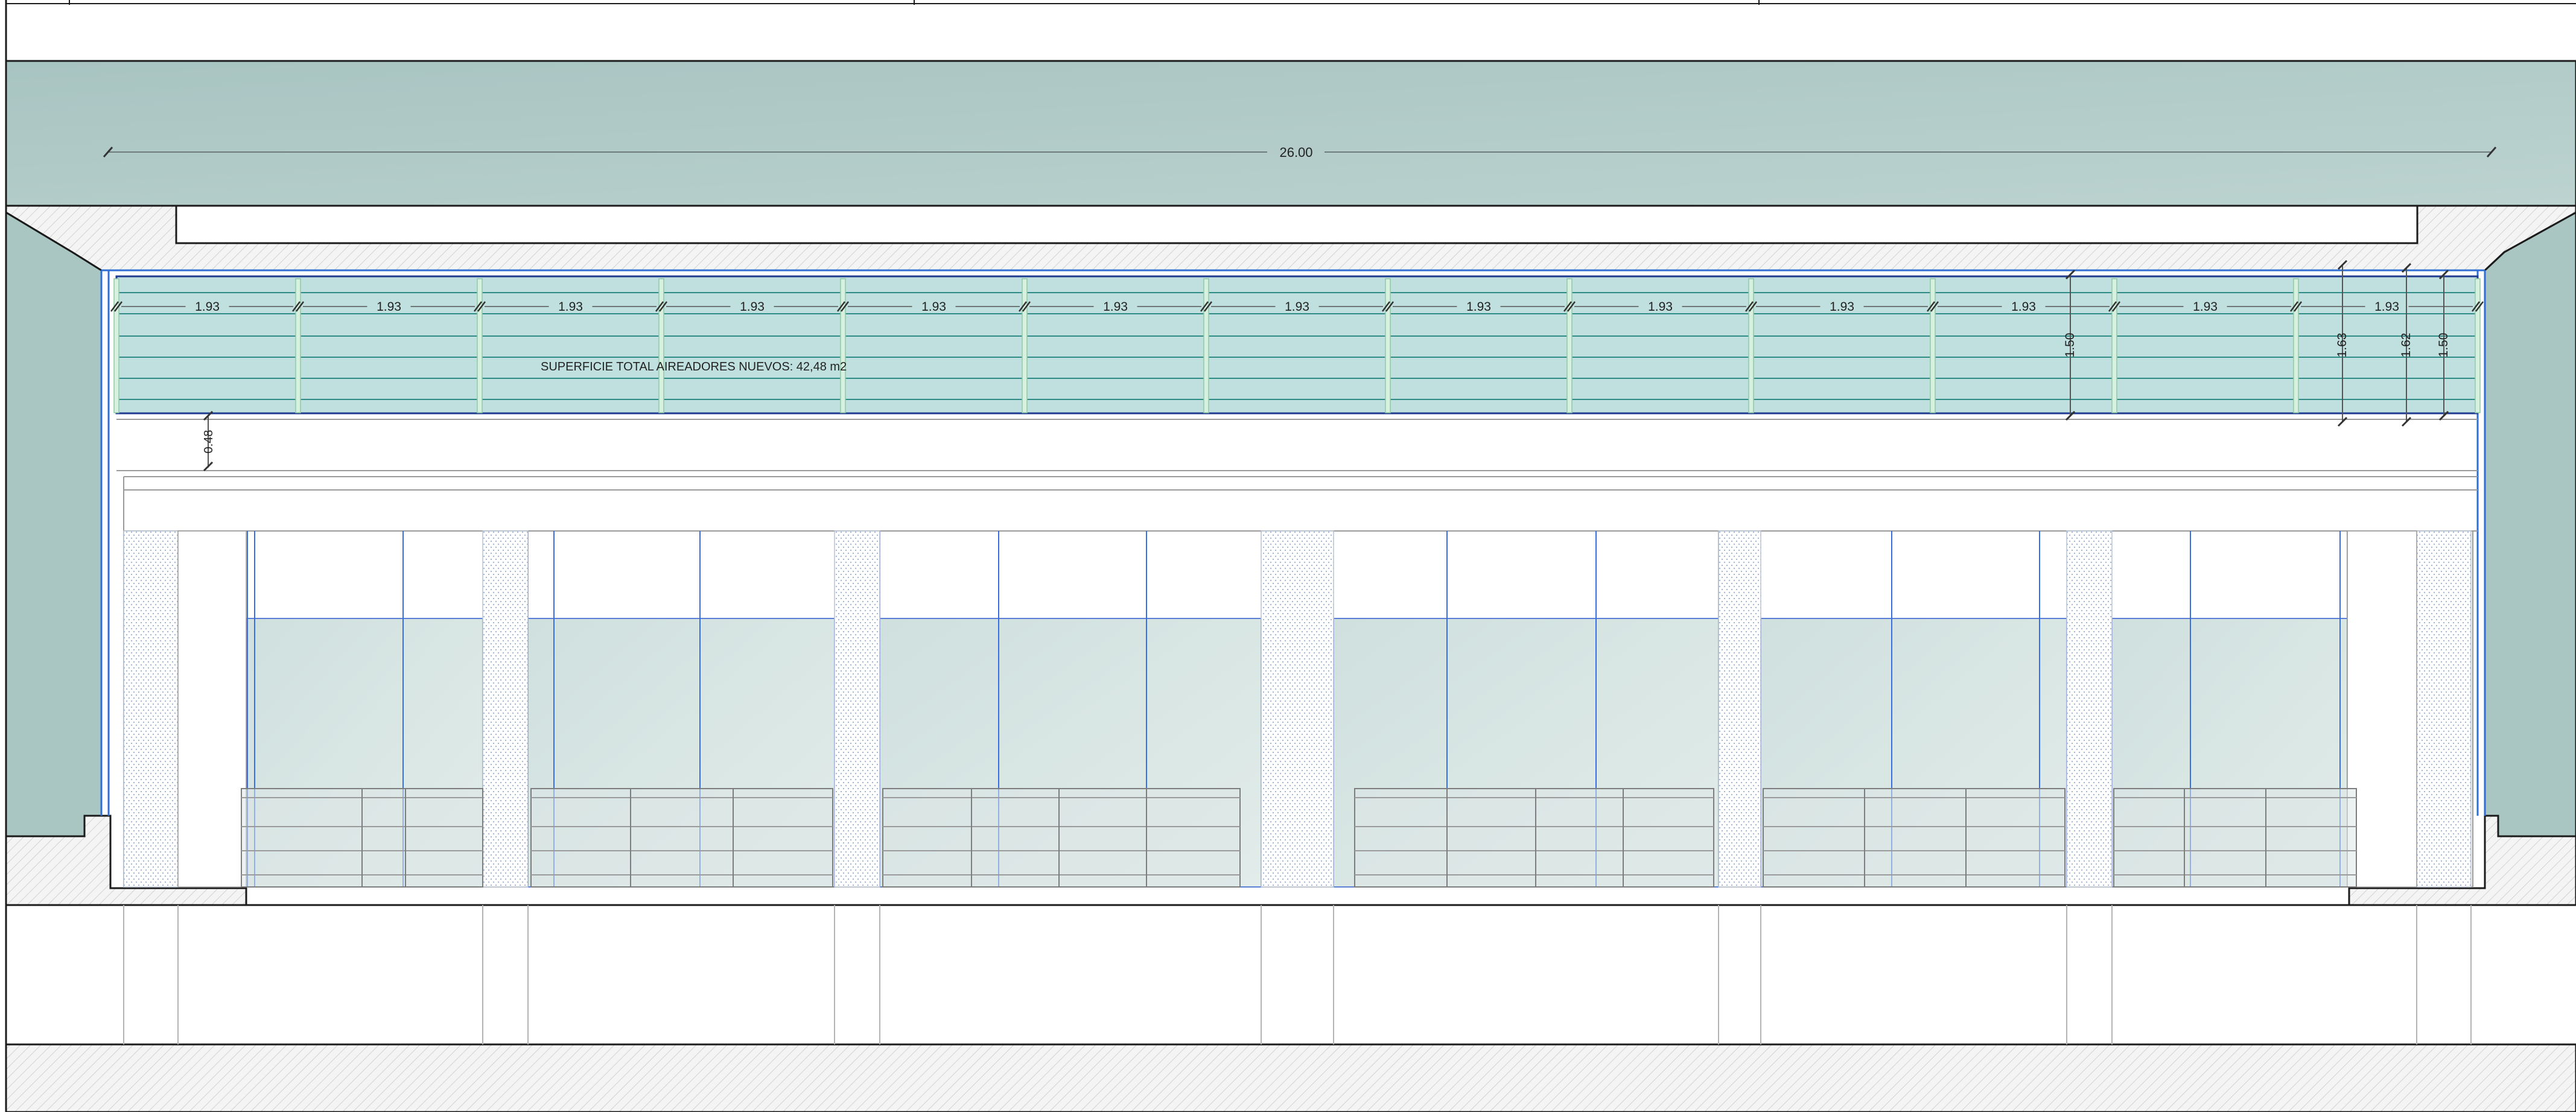 The image size is (2576, 1112). I want to click on ground-band, so click(1291, 1078).